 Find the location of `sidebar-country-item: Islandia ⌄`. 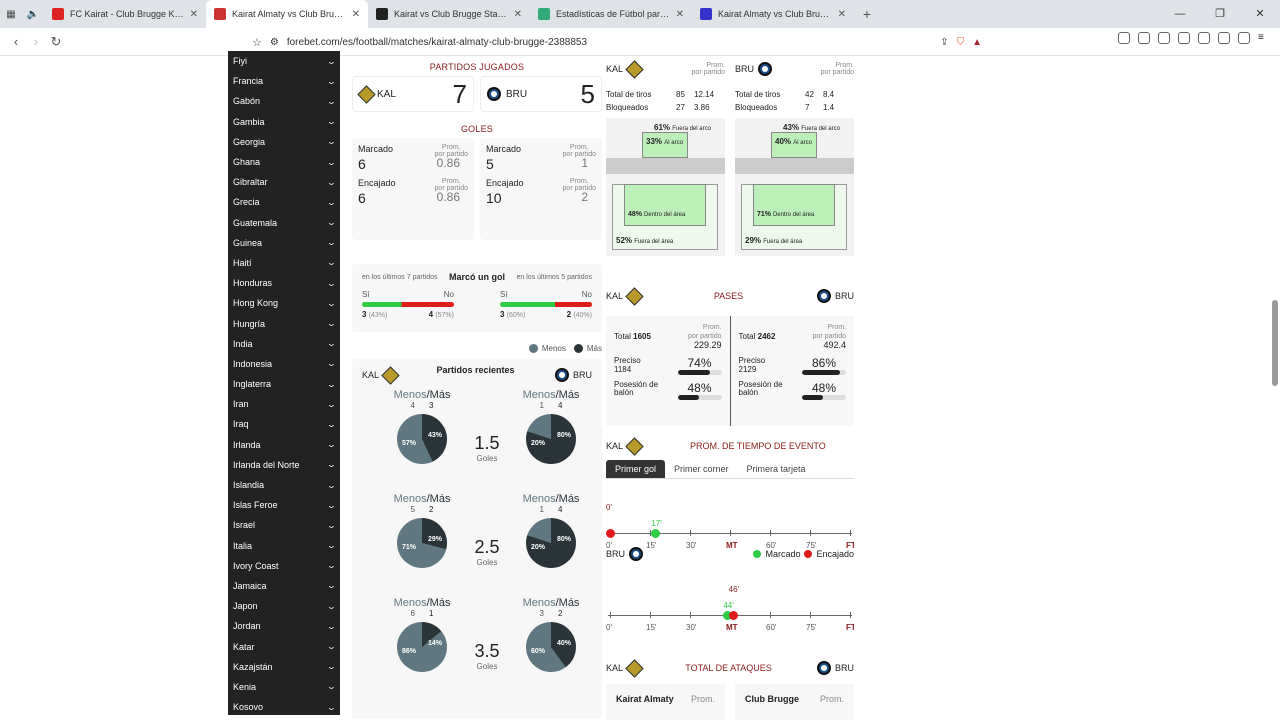

sidebar-country-item: Islandia ⌄ is located at coordinates (284, 485).